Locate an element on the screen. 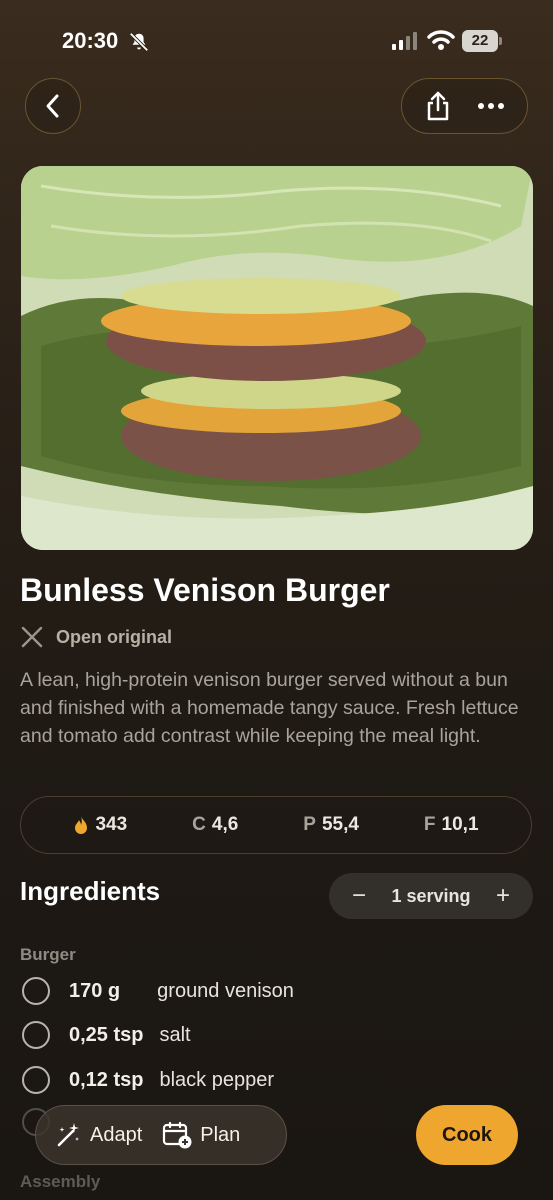  protein-value: 55,4 is located at coordinates (340, 824).